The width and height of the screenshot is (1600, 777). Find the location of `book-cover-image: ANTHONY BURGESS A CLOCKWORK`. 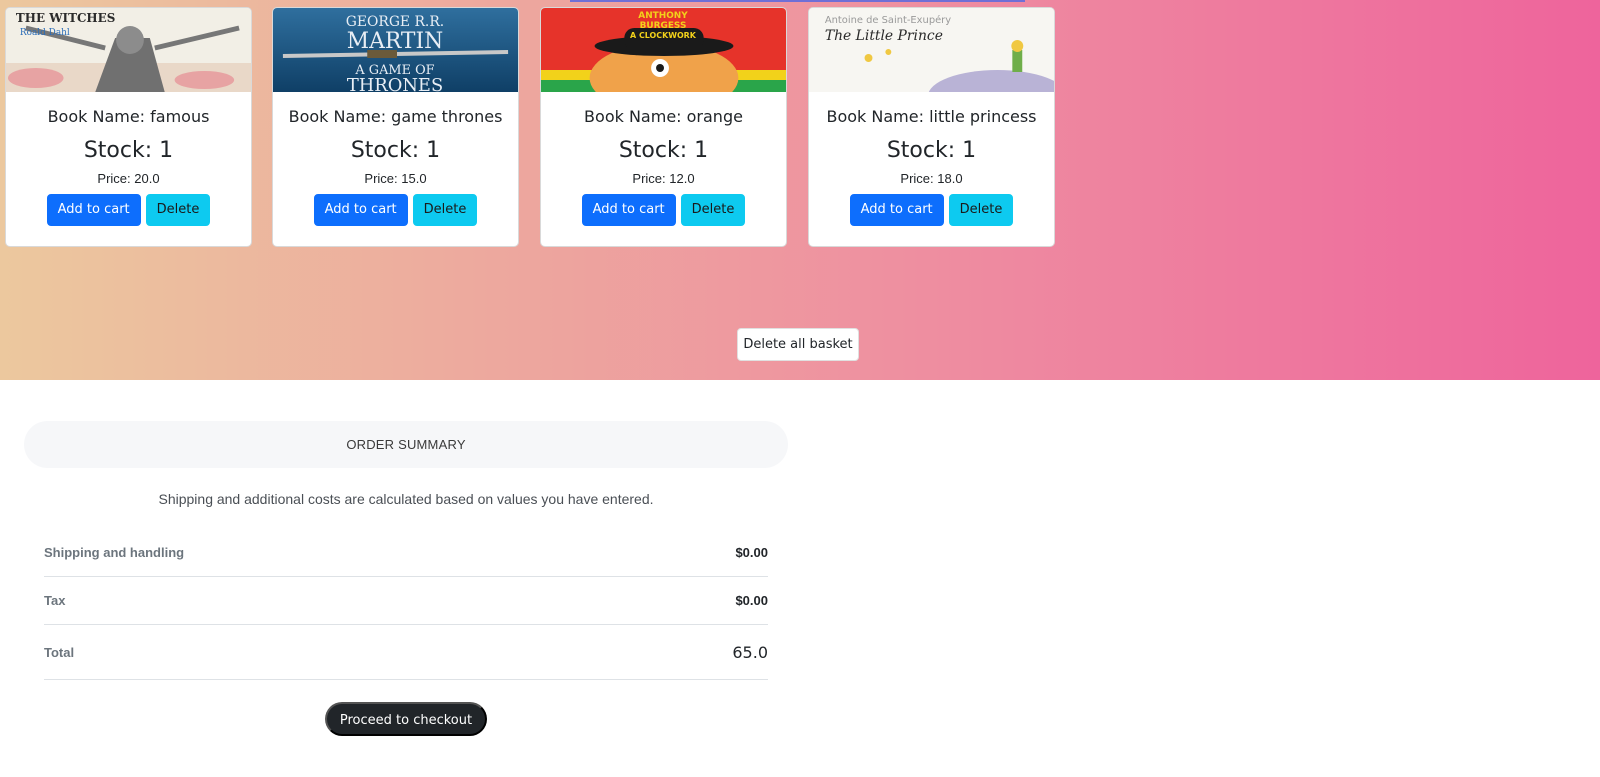

book-cover-image: ANTHONY BURGESS A CLOCKWORK is located at coordinates (663, 50).